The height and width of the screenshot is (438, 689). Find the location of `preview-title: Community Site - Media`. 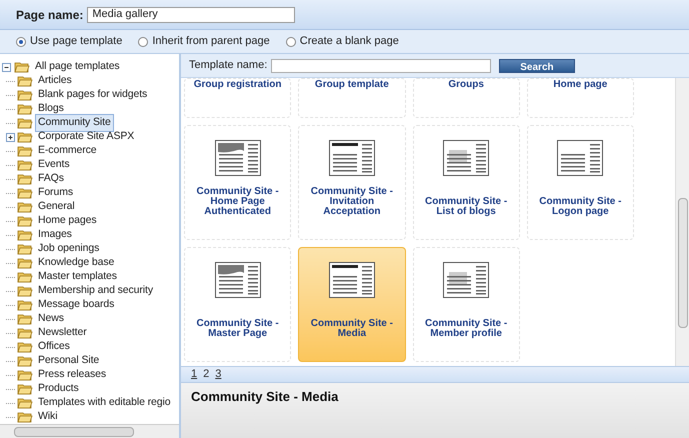

preview-title: Community Site - Media is located at coordinates (264, 396).